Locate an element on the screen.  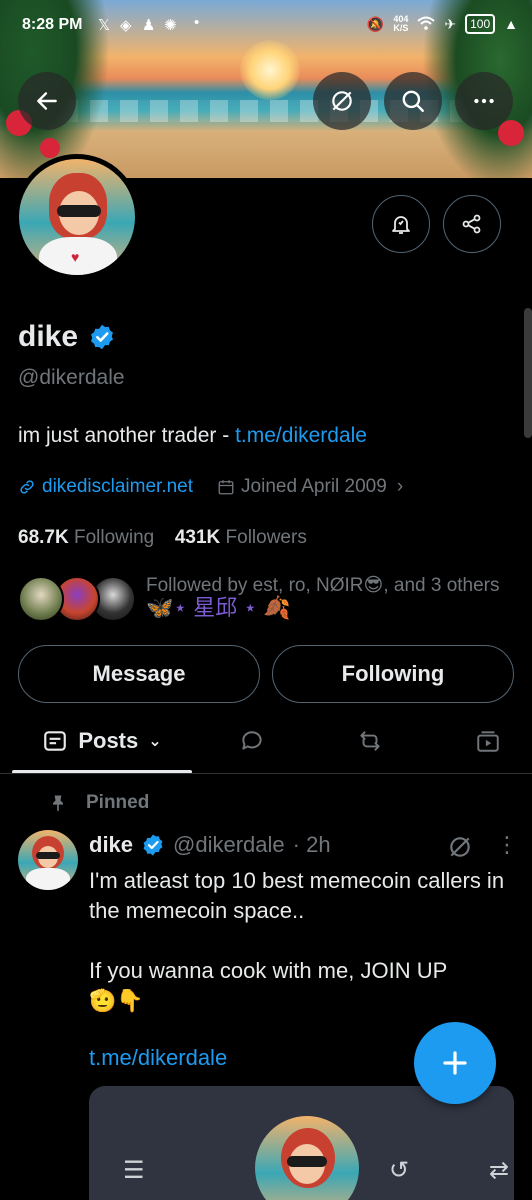
tab-replies is located at coordinates (252, 741).